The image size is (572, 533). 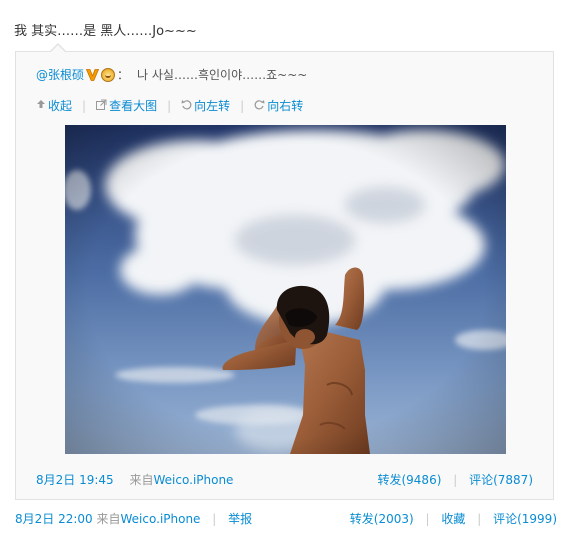 What do you see at coordinates (382, 519) in the screenshot?
I see `post-repost-link: 转发(2003)` at bounding box center [382, 519].